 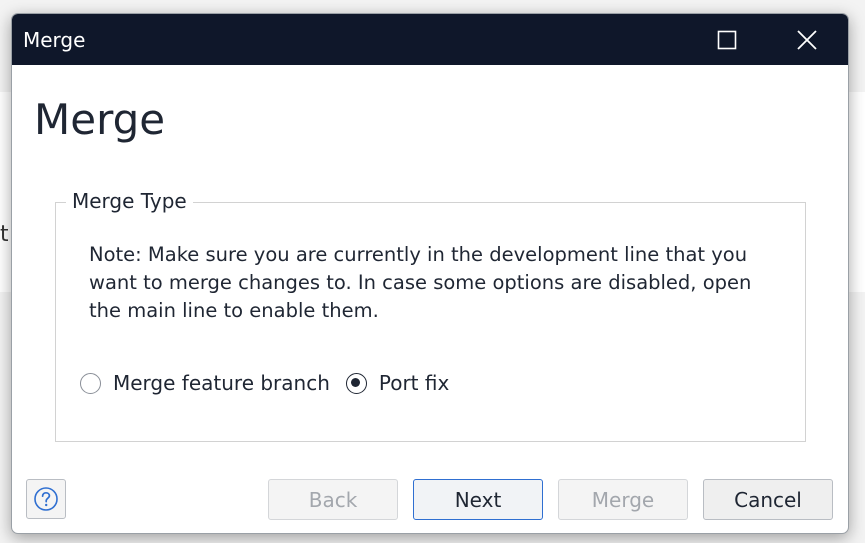 I want to click on radio-label-merge-feature-branch: Merge feature branch, so click(x=221, y=383).